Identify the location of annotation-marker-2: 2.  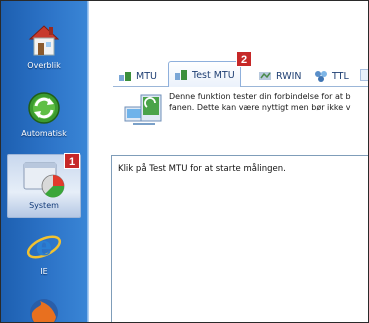
(244, 59).